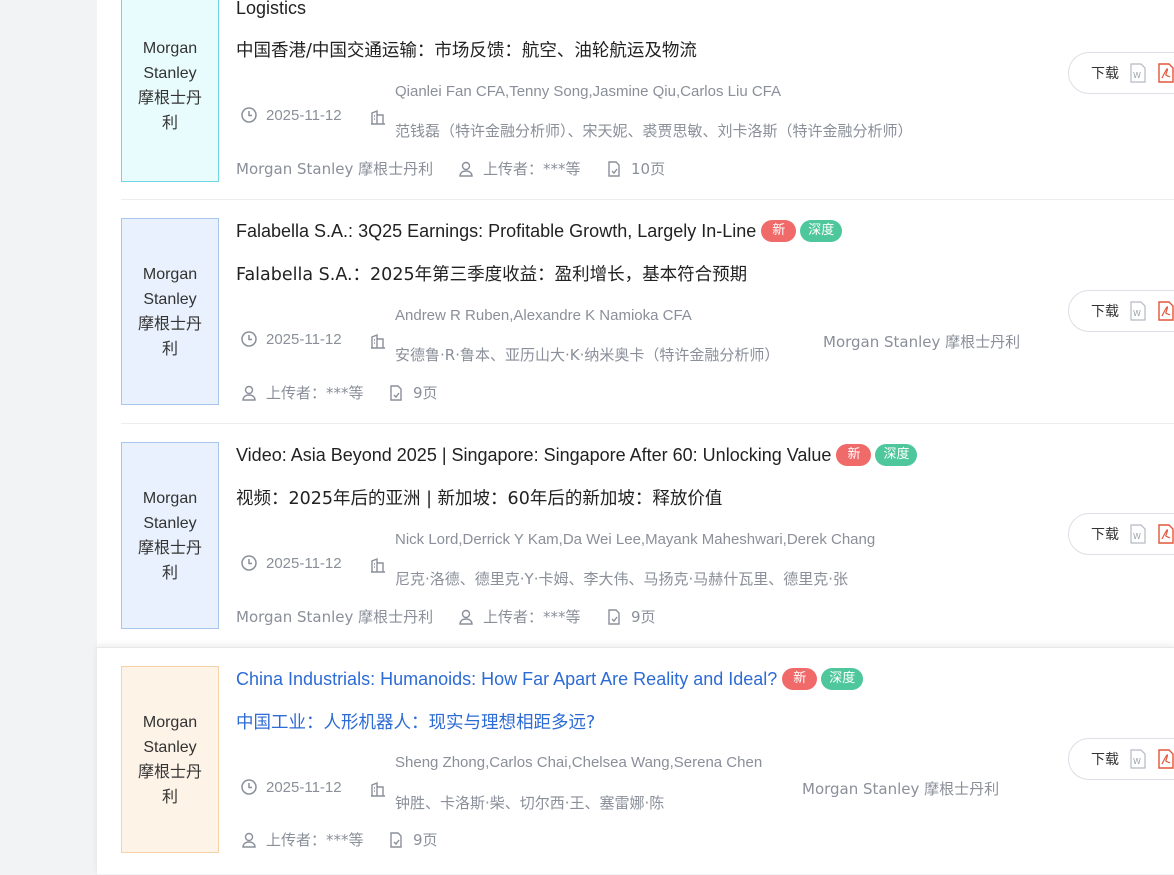  I want to click on authors-en: Andrew R Ruben,Alexandre K Namioka CFA, so click(543, 315).